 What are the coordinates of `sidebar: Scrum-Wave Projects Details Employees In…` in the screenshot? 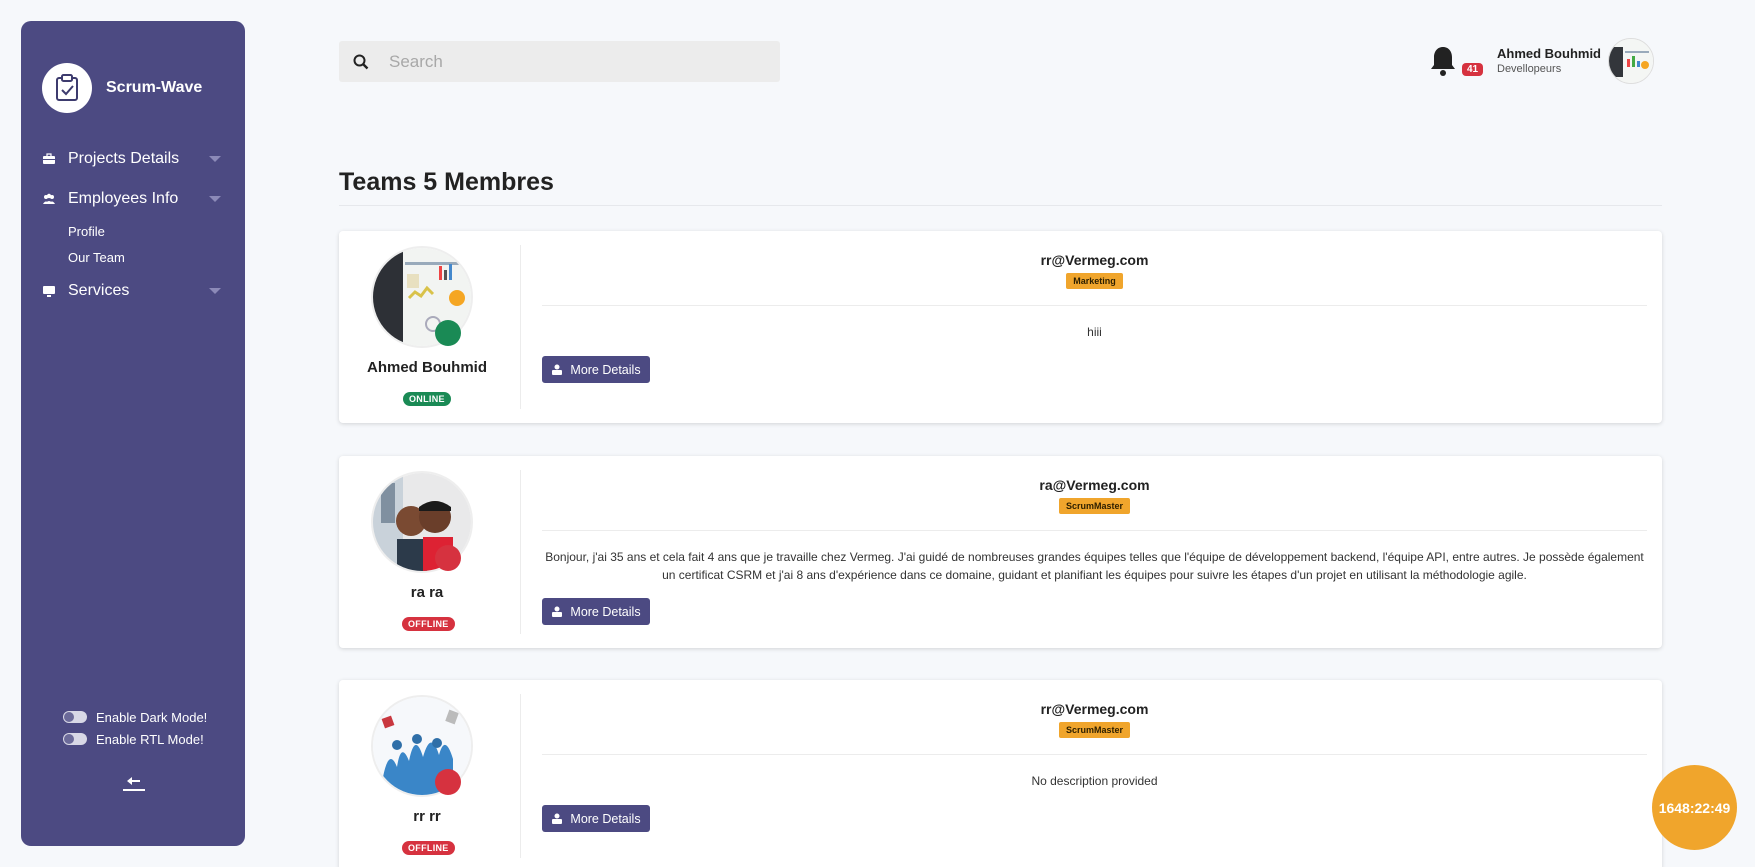 It's located at (133, 433).